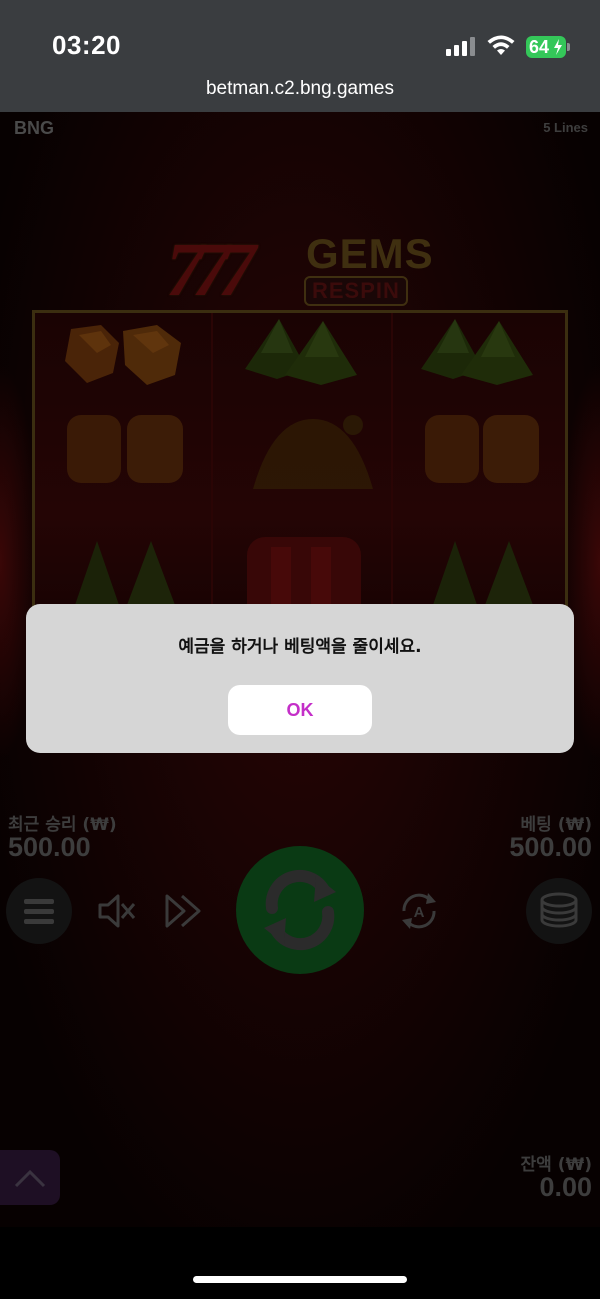 The width and height of the screenshot is (600, 1299). I want to click on status-time: 03:20, so click(86, 45).